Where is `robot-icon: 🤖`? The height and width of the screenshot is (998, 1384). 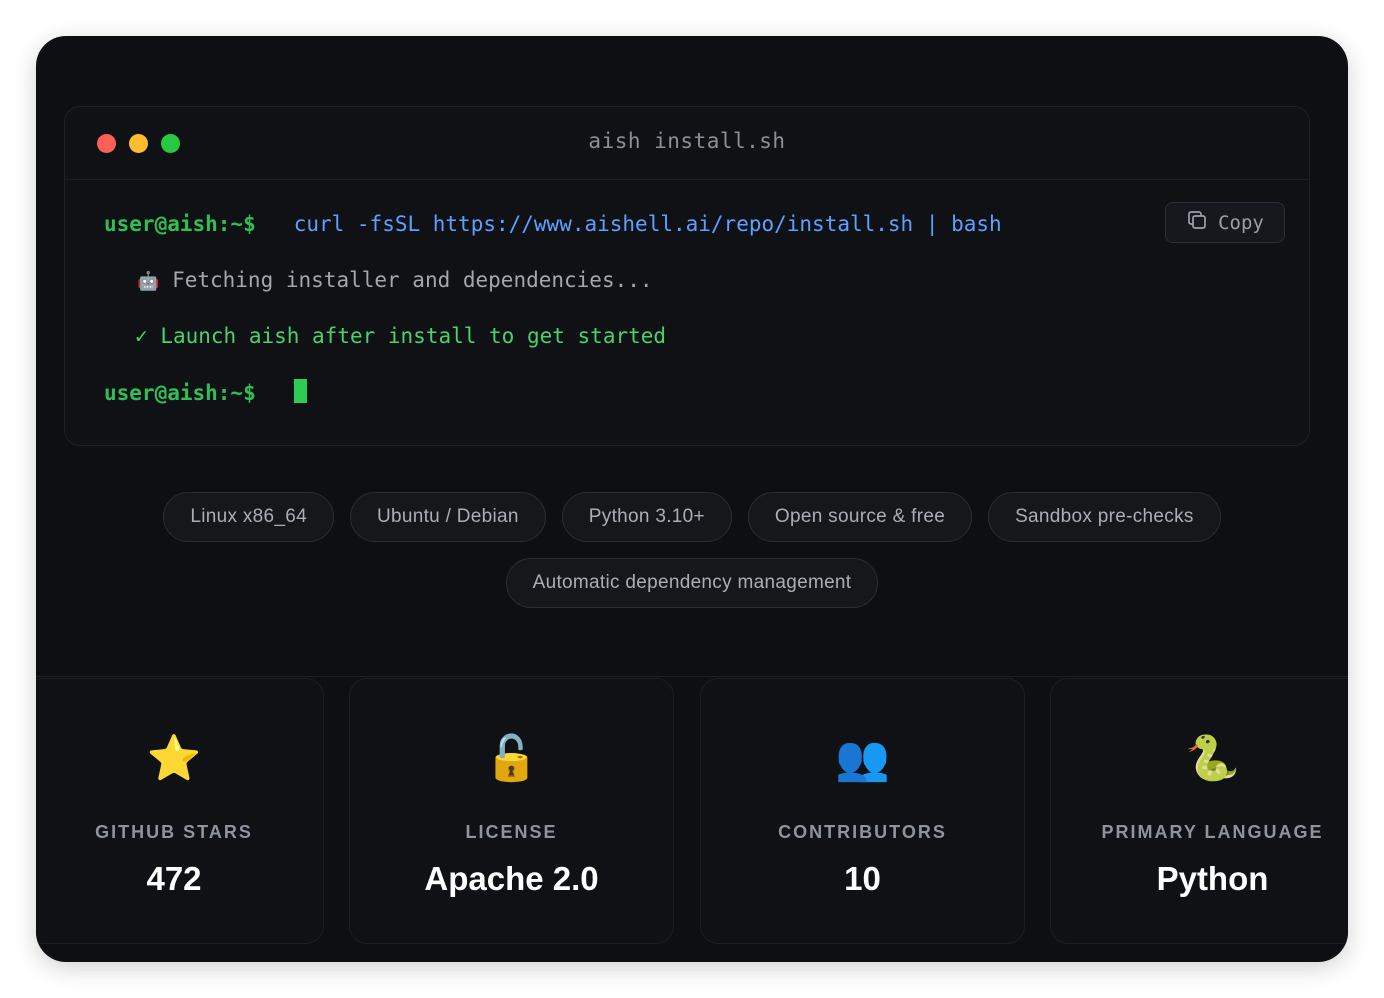
robot-icon: 🤖 is located at coordinates (148, 281).